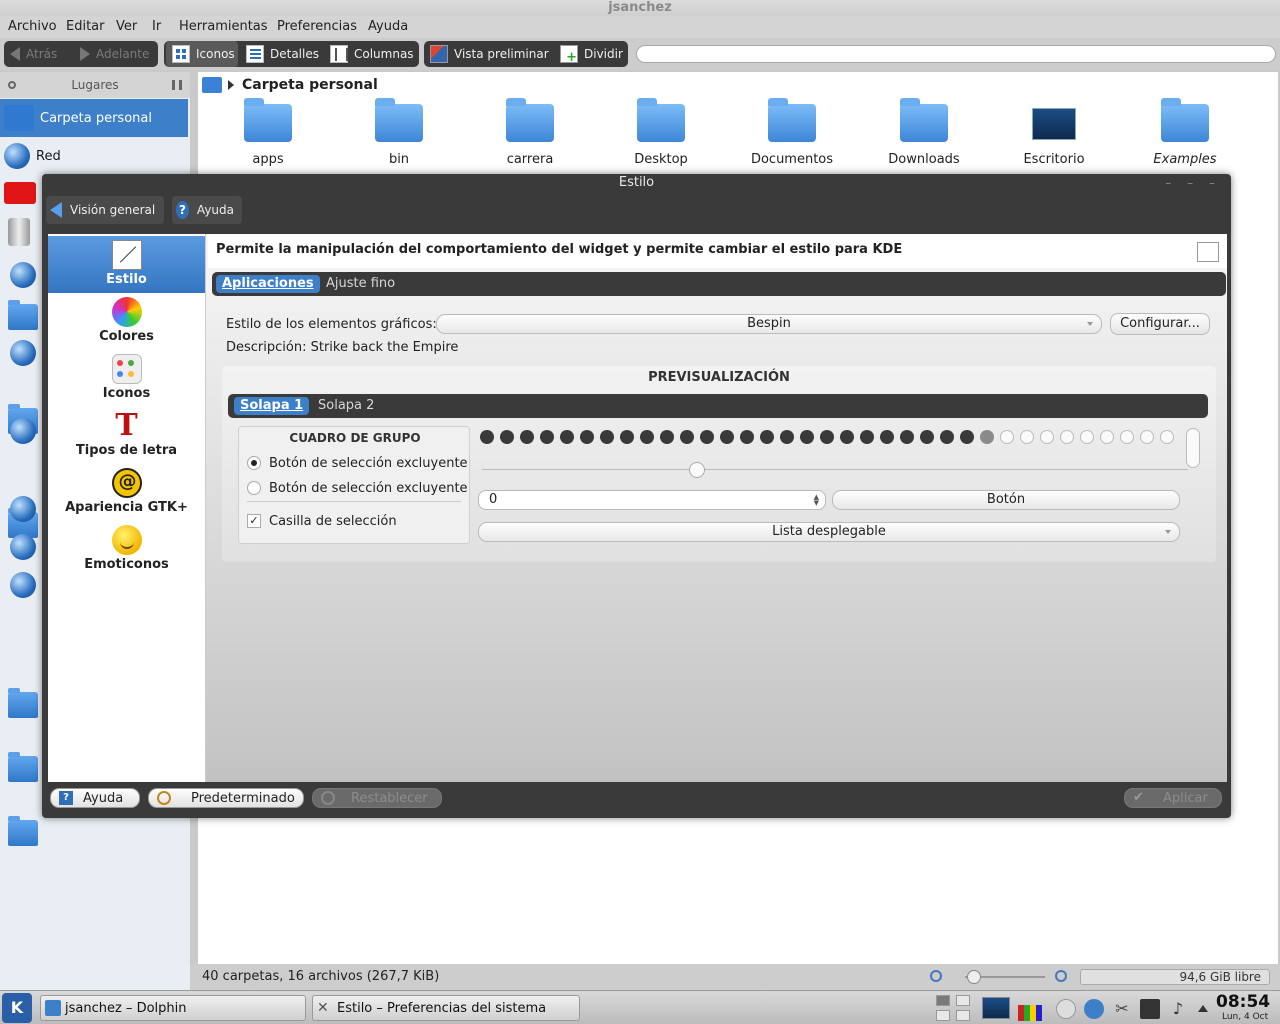  What do you see at coordinates (1094, 1009) in the screenshot?
I see `update-icon` at bounding box center [1094, 1009].